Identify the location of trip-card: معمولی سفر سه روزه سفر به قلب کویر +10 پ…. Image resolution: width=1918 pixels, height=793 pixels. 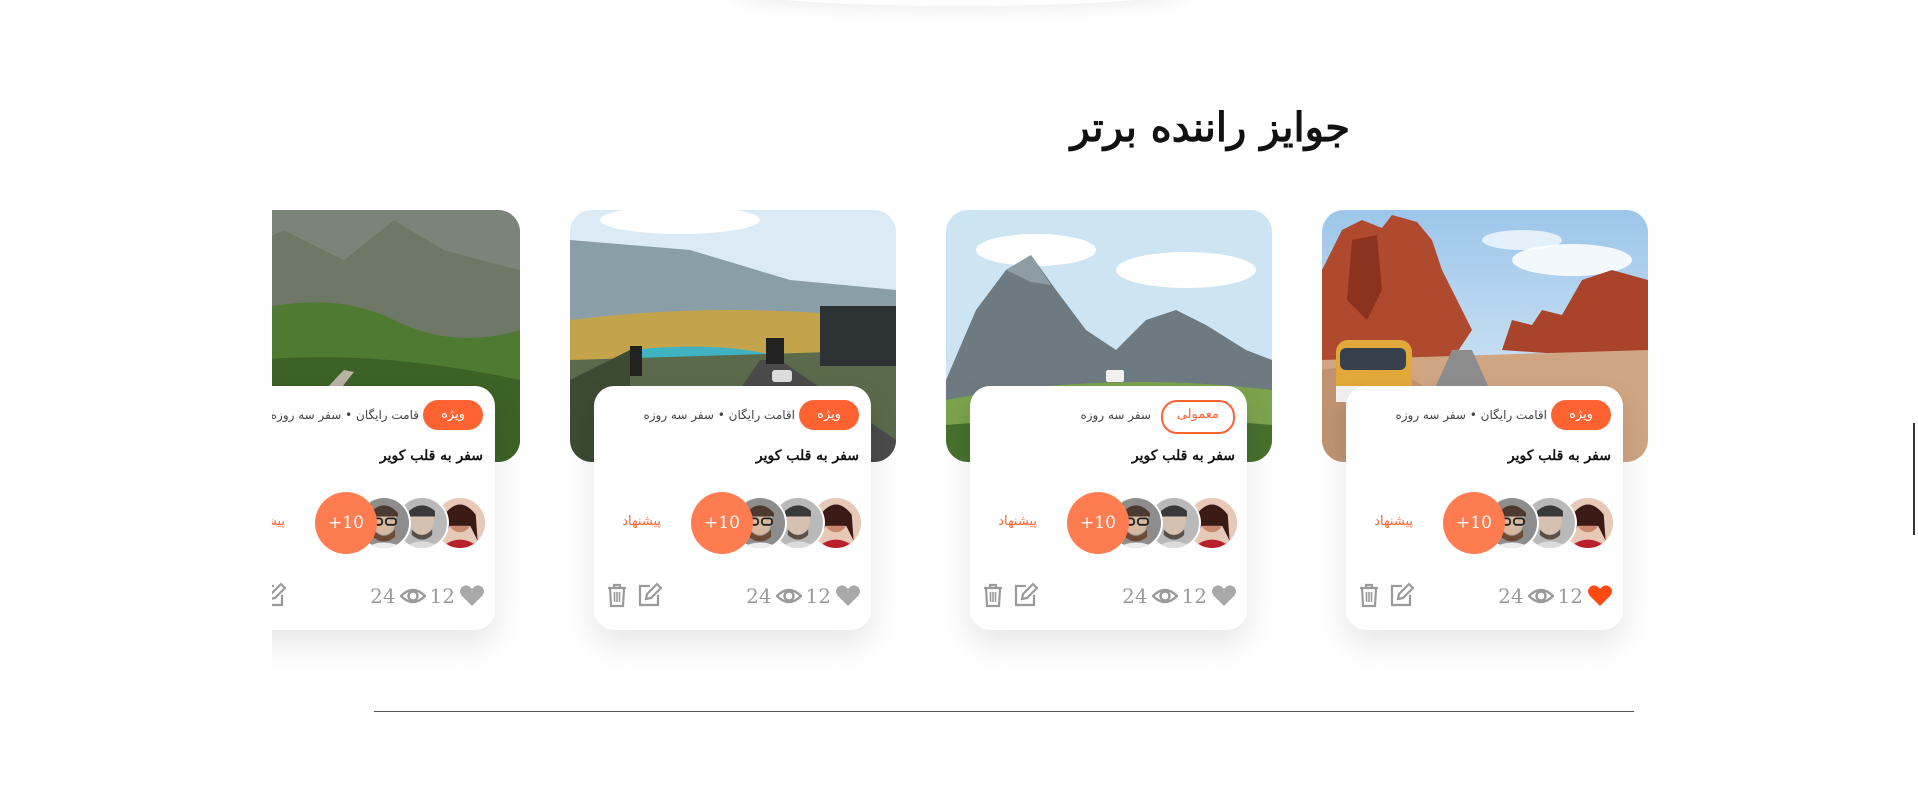
(1109, 435).